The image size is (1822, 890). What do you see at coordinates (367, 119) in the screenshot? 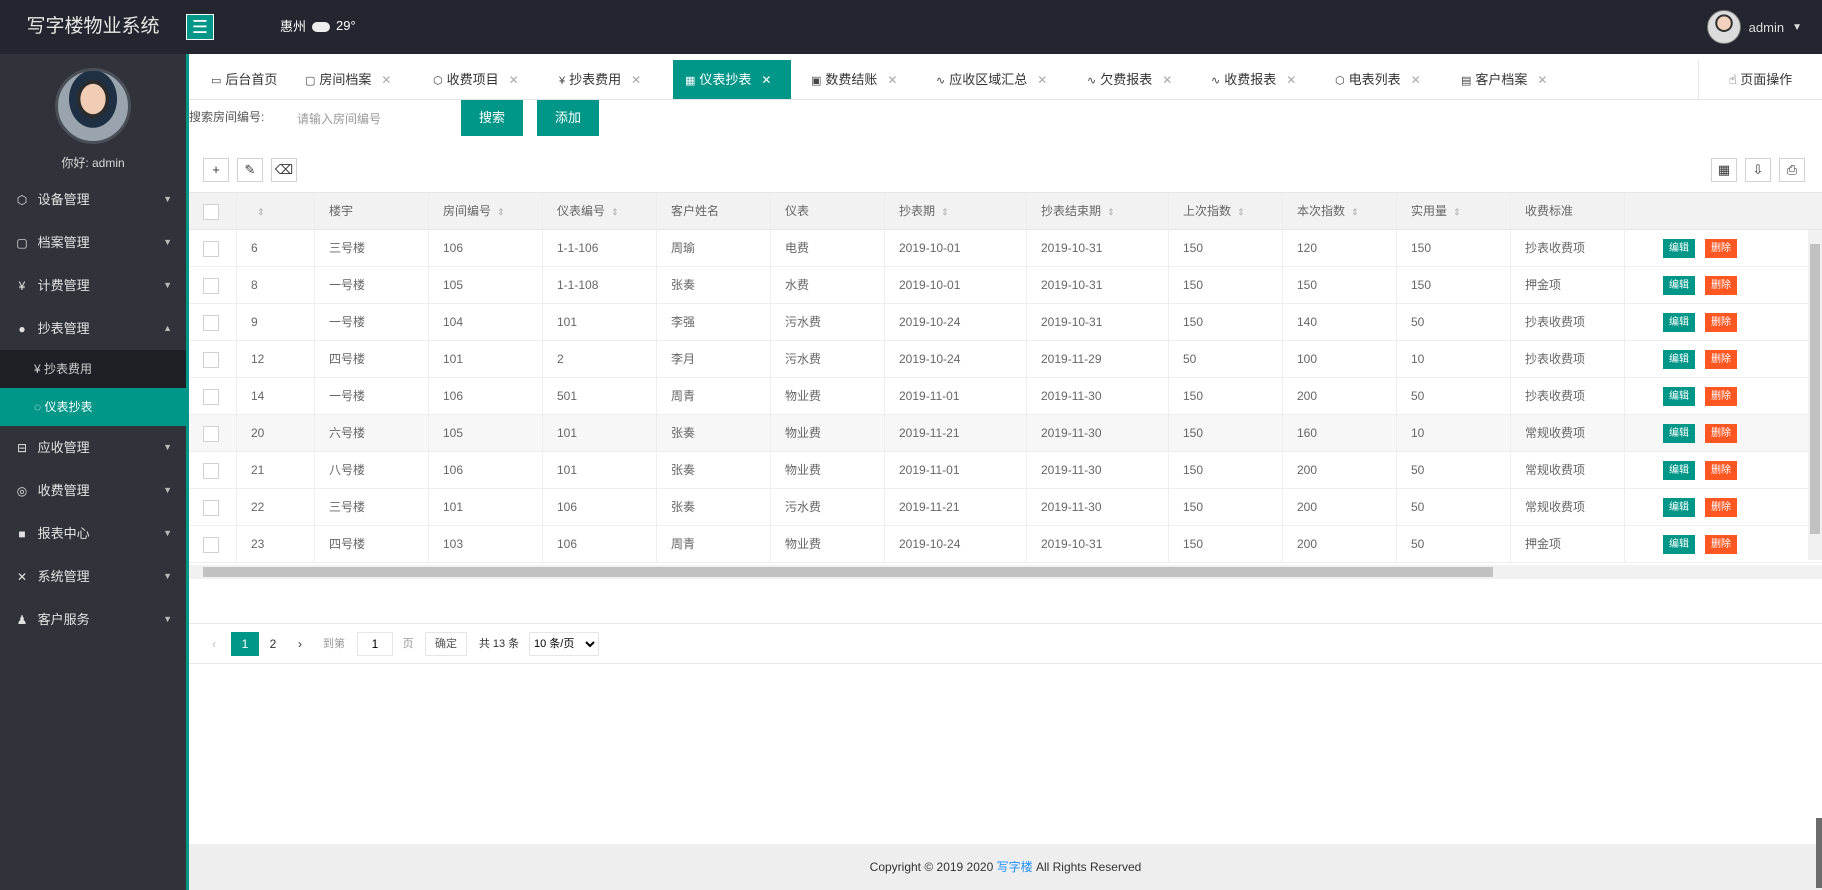
I see `room-number-search-input` at bounding box center [367, 119].